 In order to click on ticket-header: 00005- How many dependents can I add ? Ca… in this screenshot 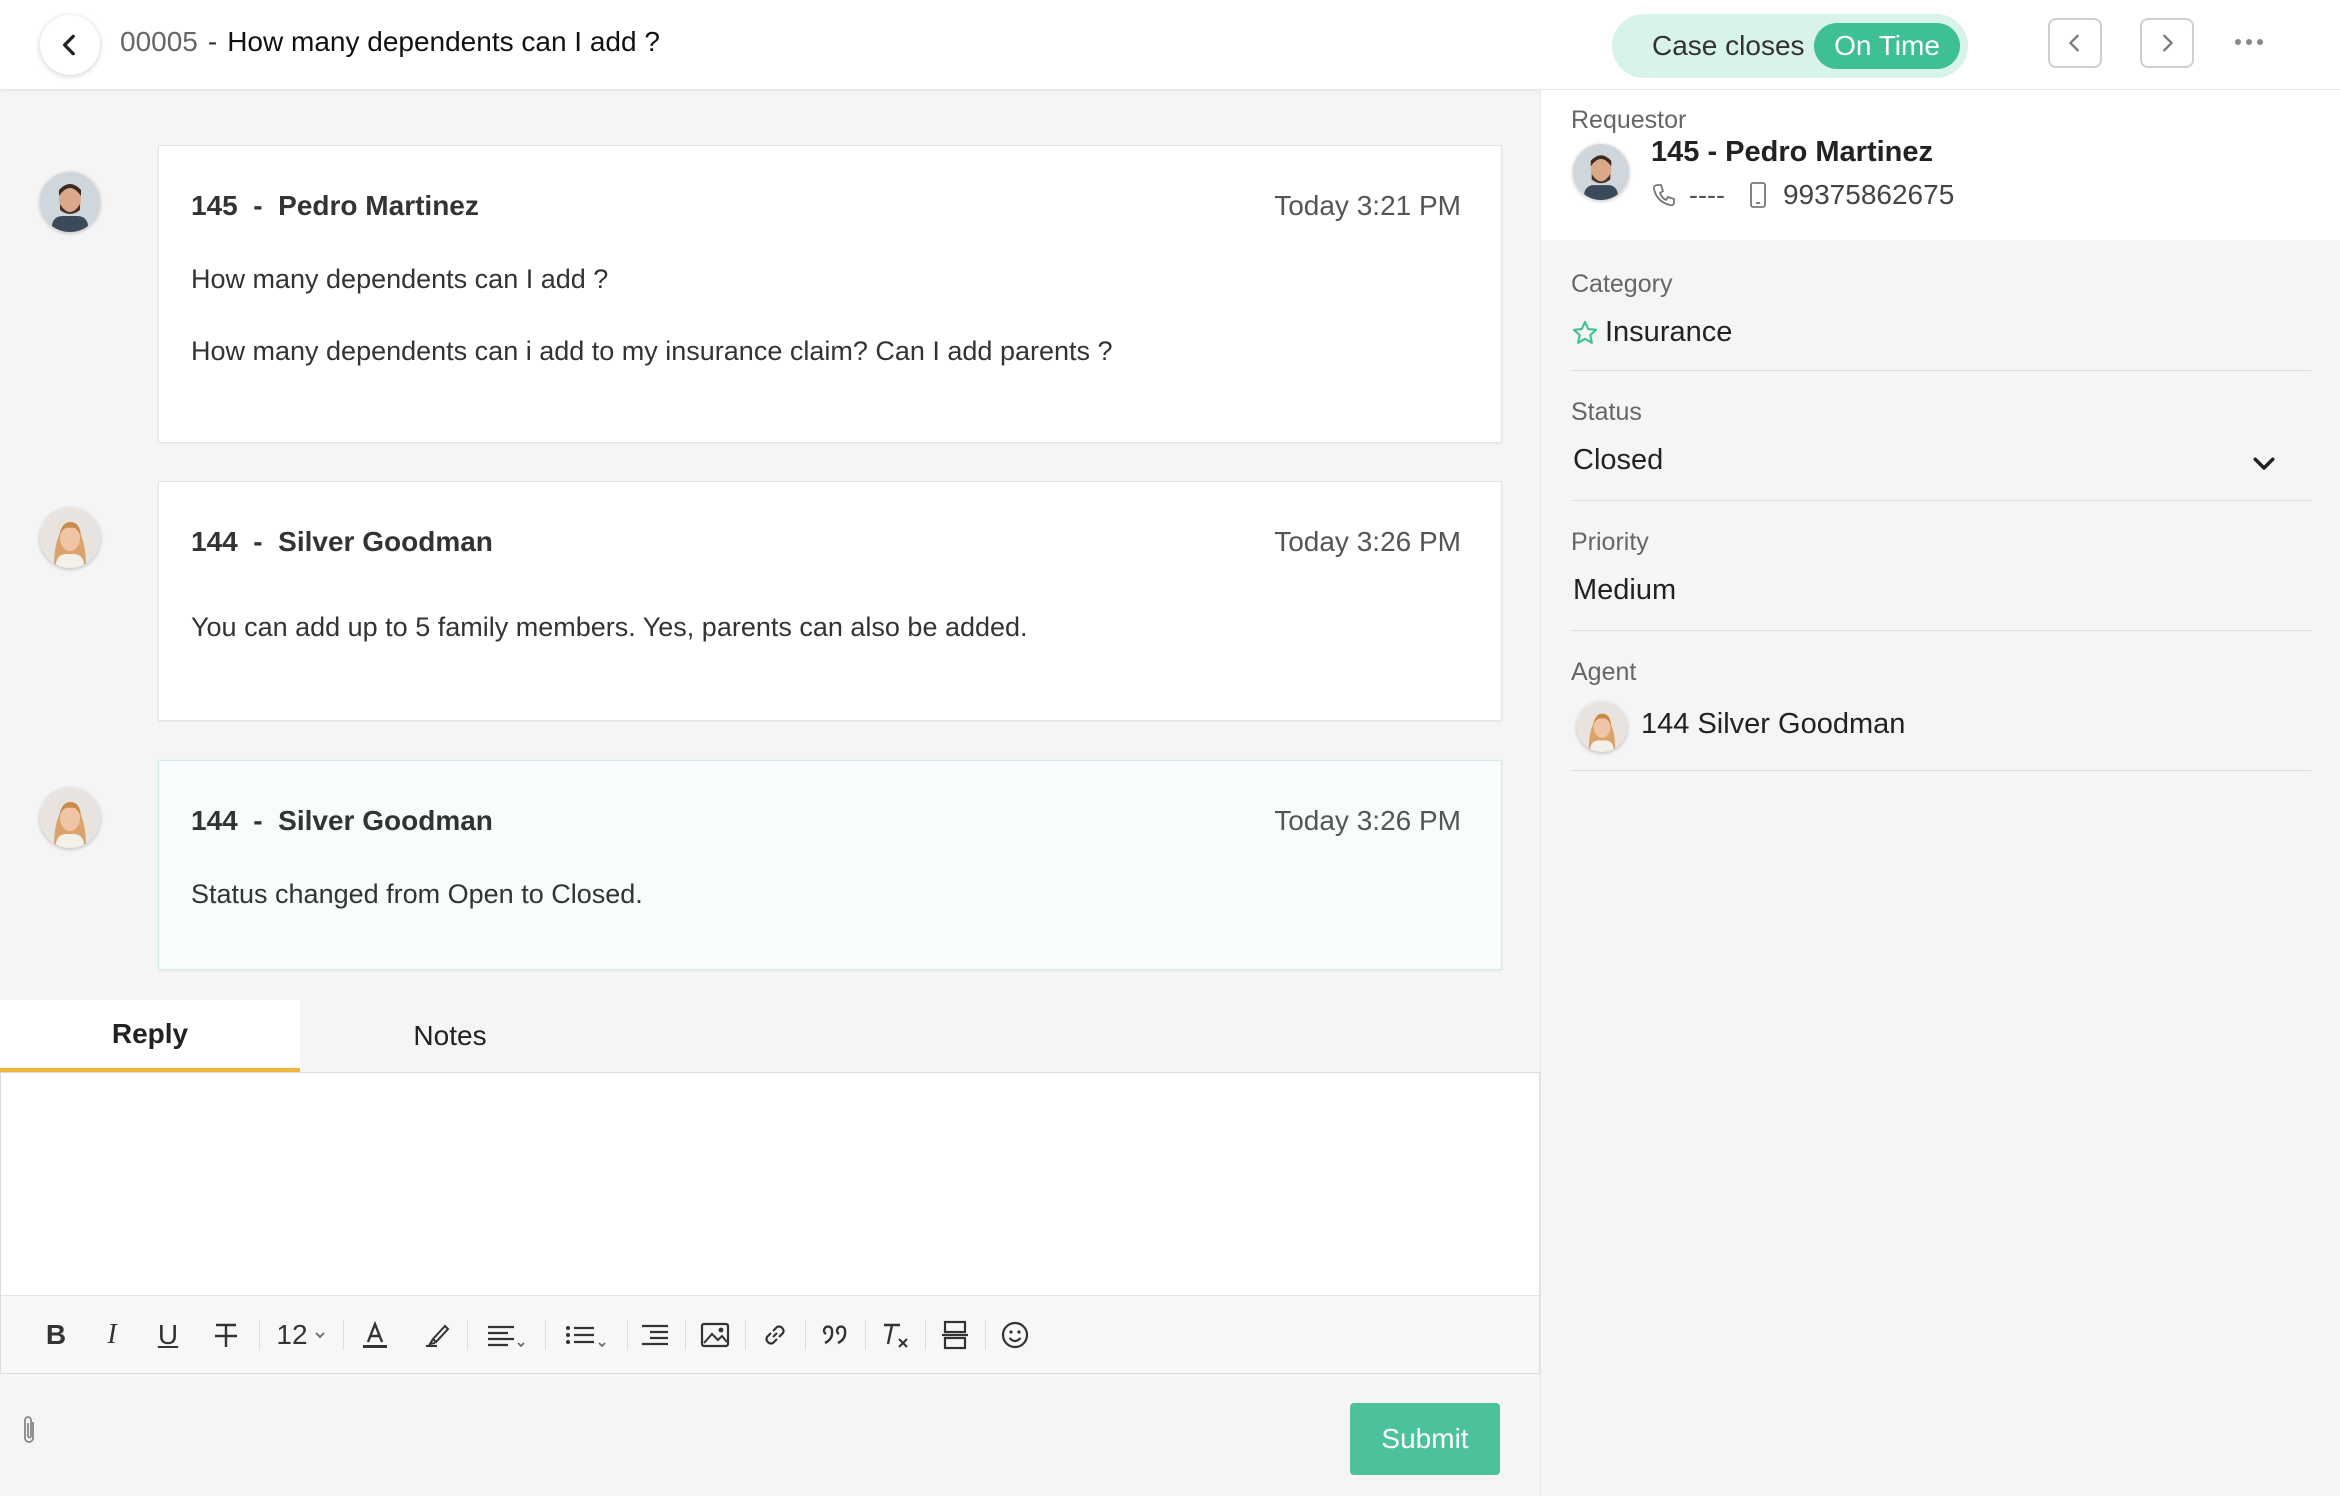, I will do `click(1170, 45)`.